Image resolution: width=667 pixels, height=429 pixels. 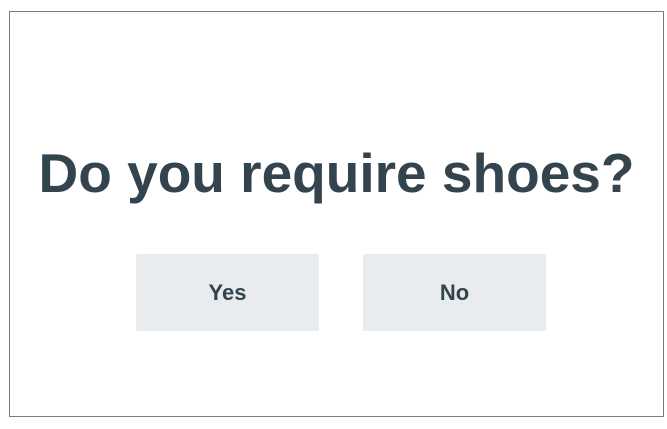 I want to click on no-button: No, so click(x=454, y=292).